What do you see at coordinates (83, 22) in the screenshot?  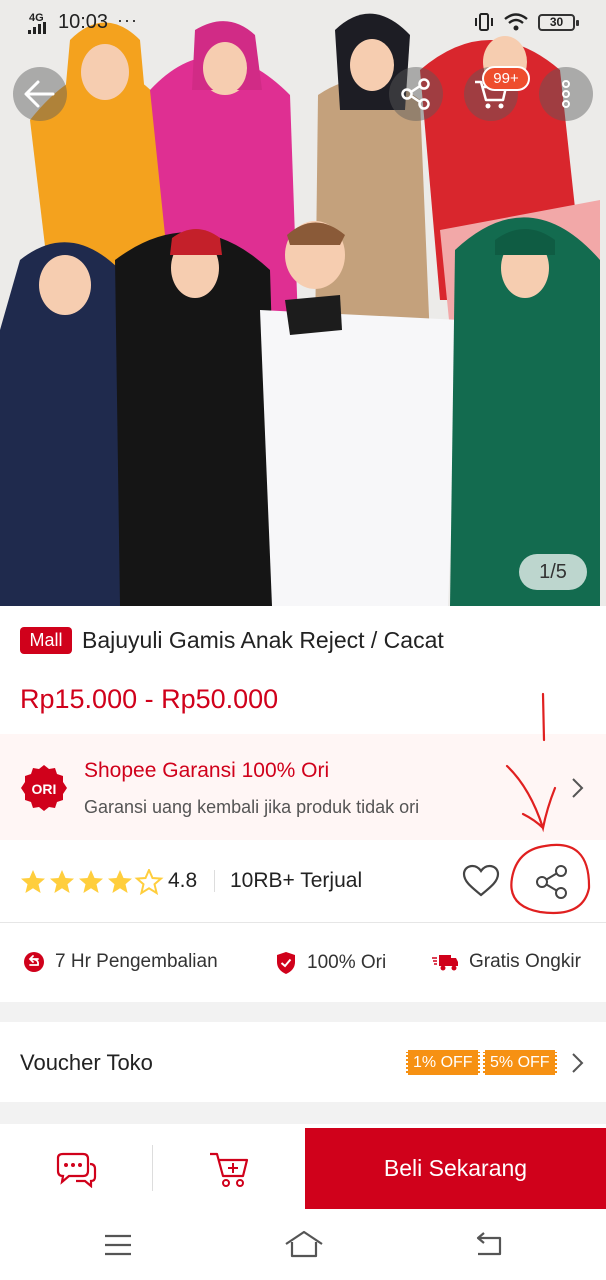 I see `clock: 10:03` at bounding box center [83, 22].